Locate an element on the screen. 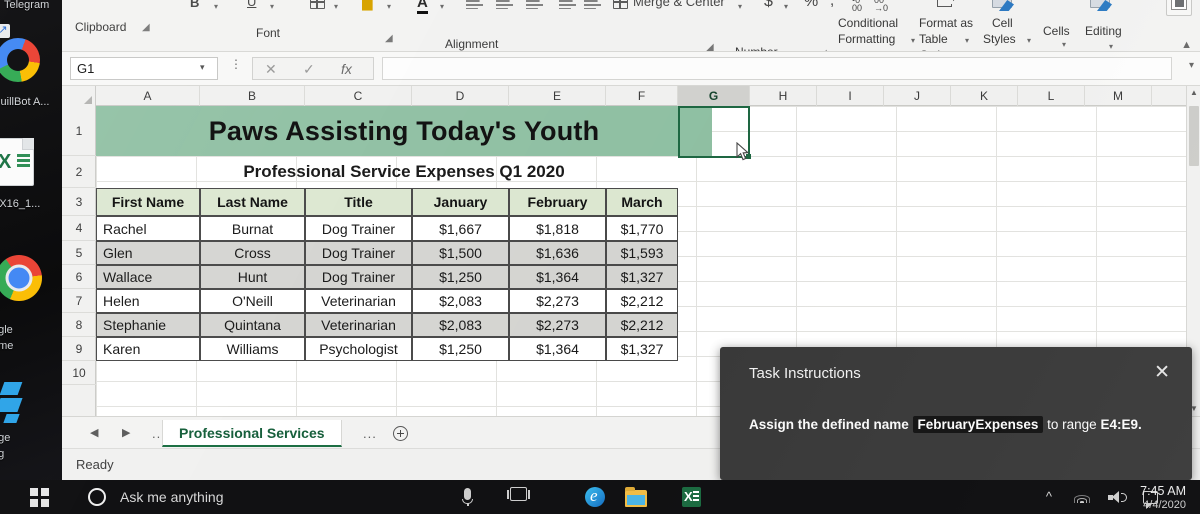  column-header-g: G is located at coordinates (714, 96).